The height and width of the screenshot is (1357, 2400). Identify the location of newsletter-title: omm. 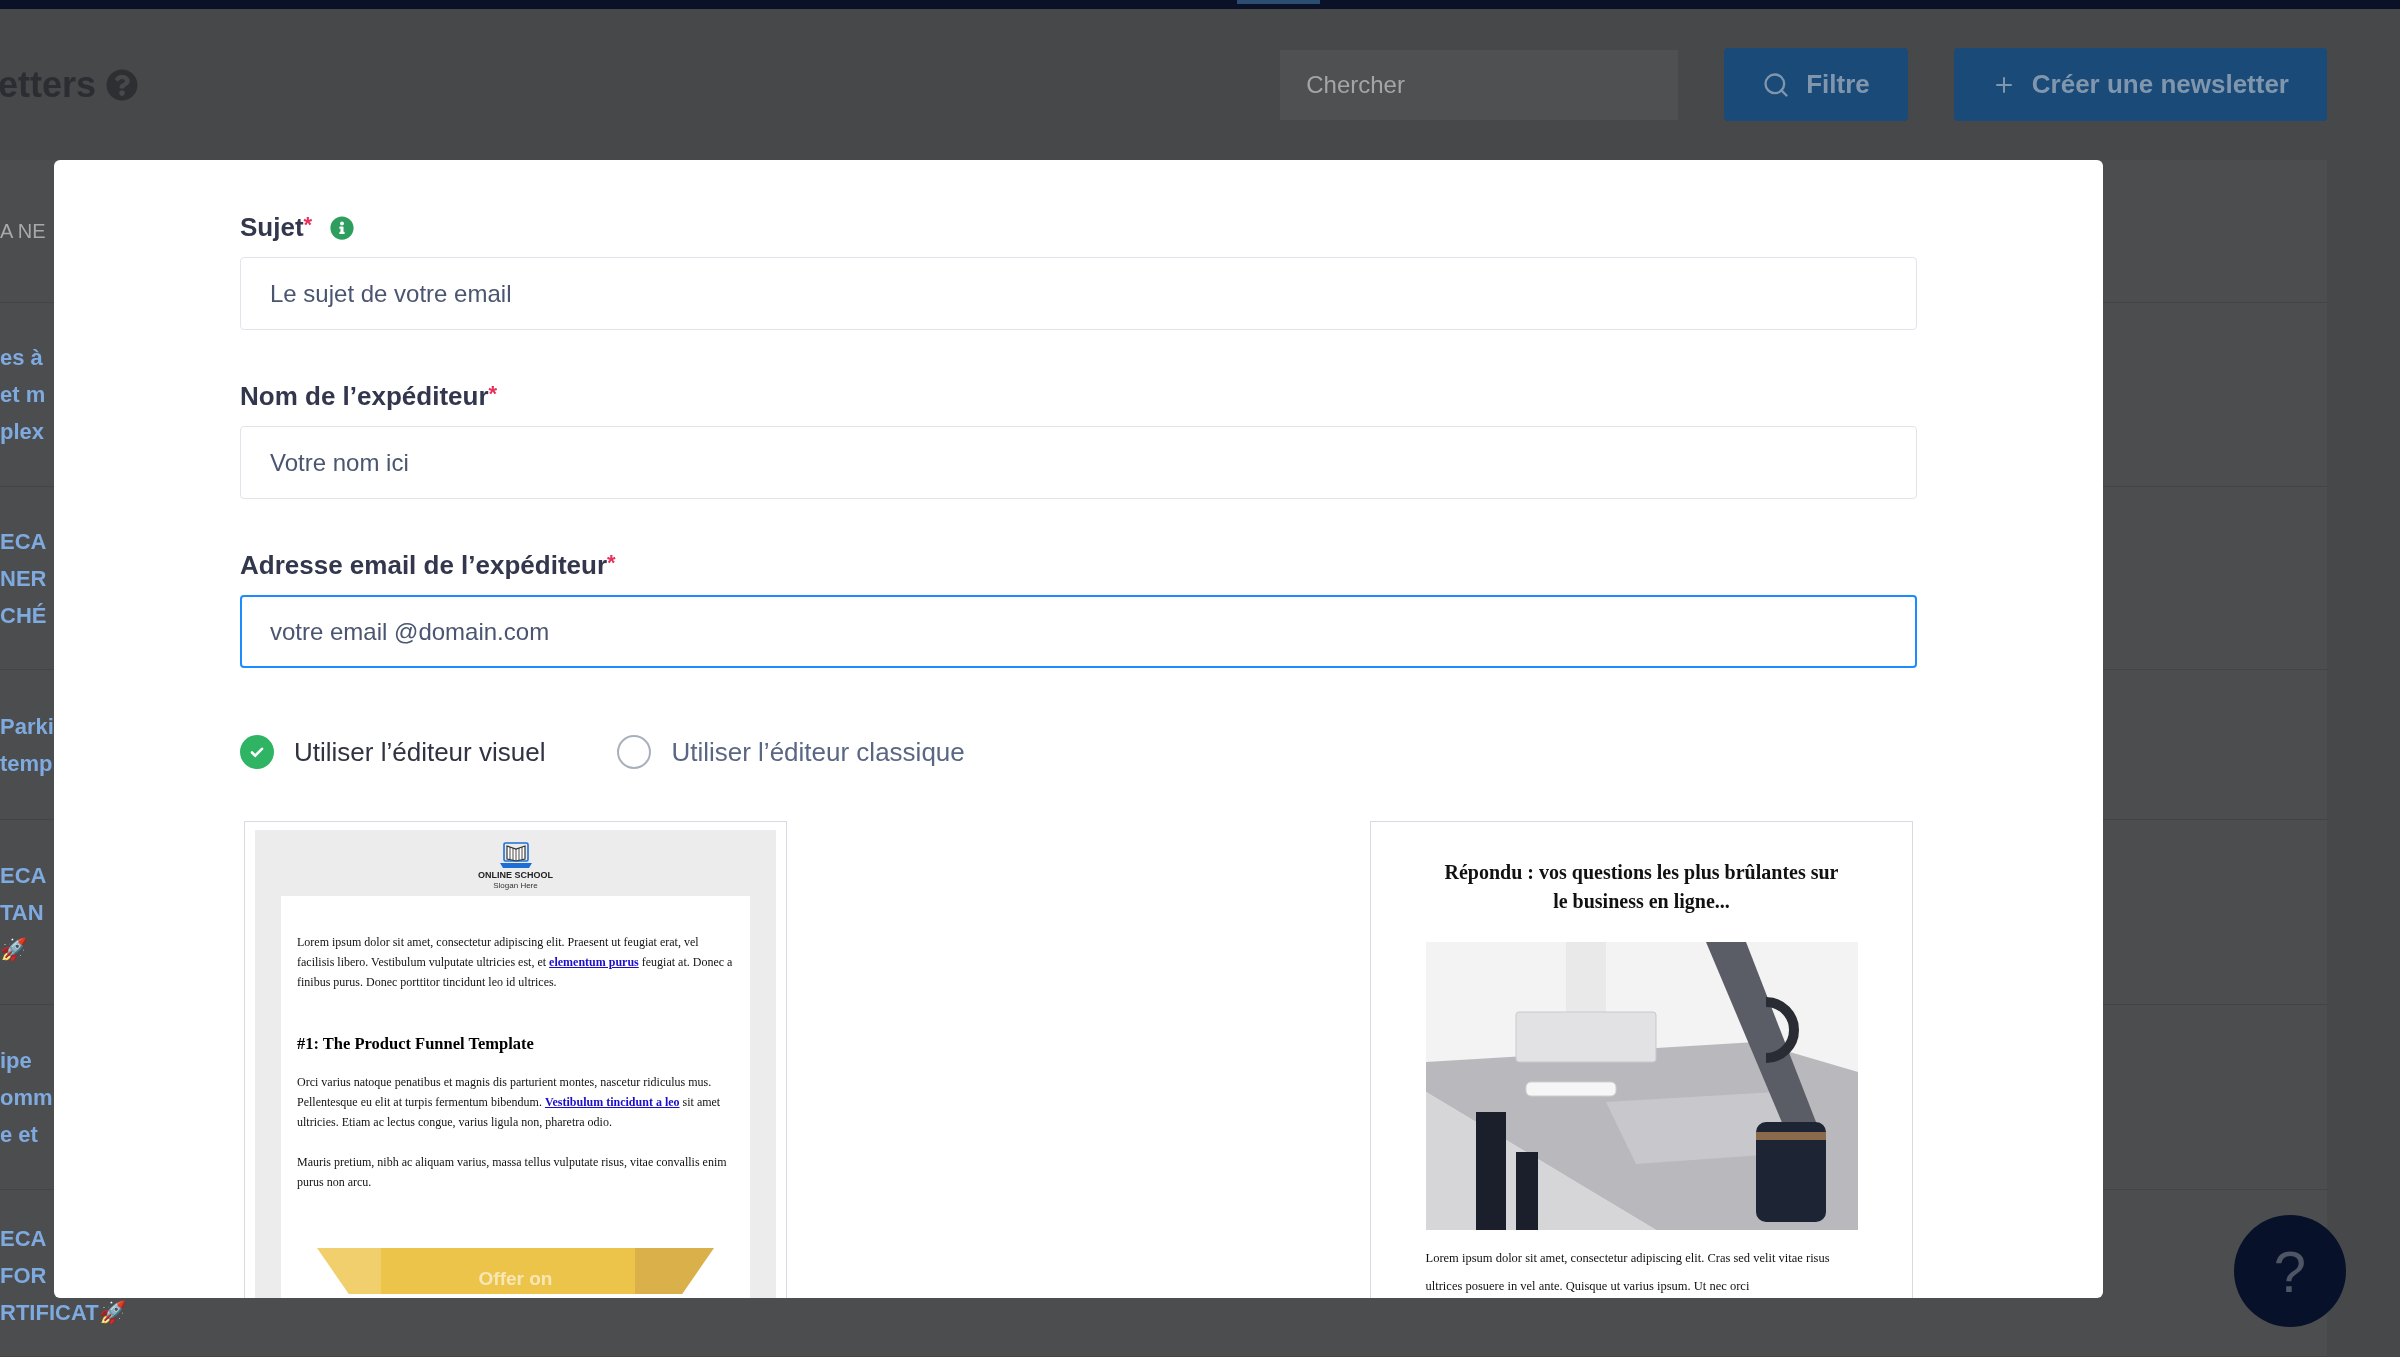
(26, 1097).